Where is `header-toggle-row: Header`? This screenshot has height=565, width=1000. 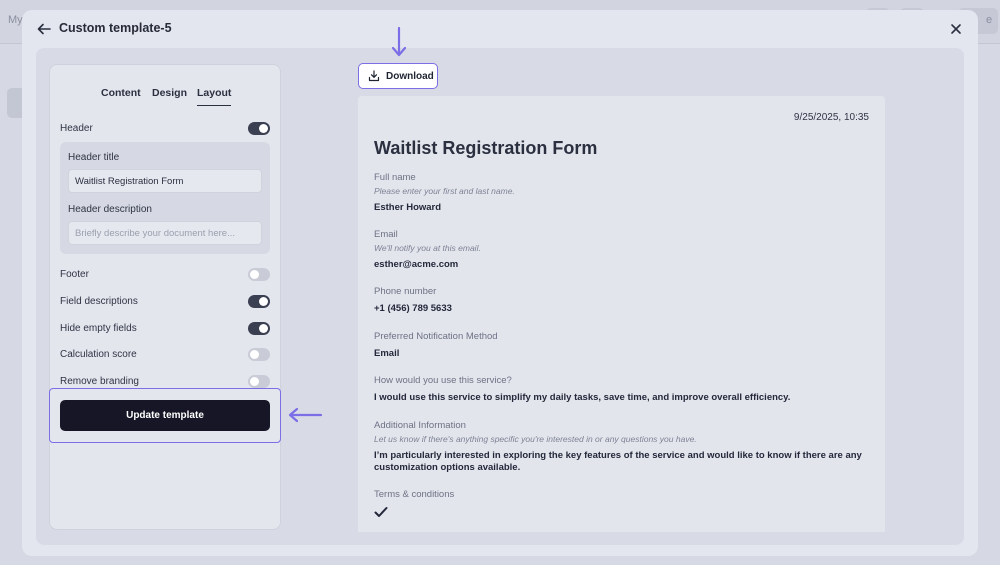
header-toggle-row: Header is located at coordinates (165, 130).